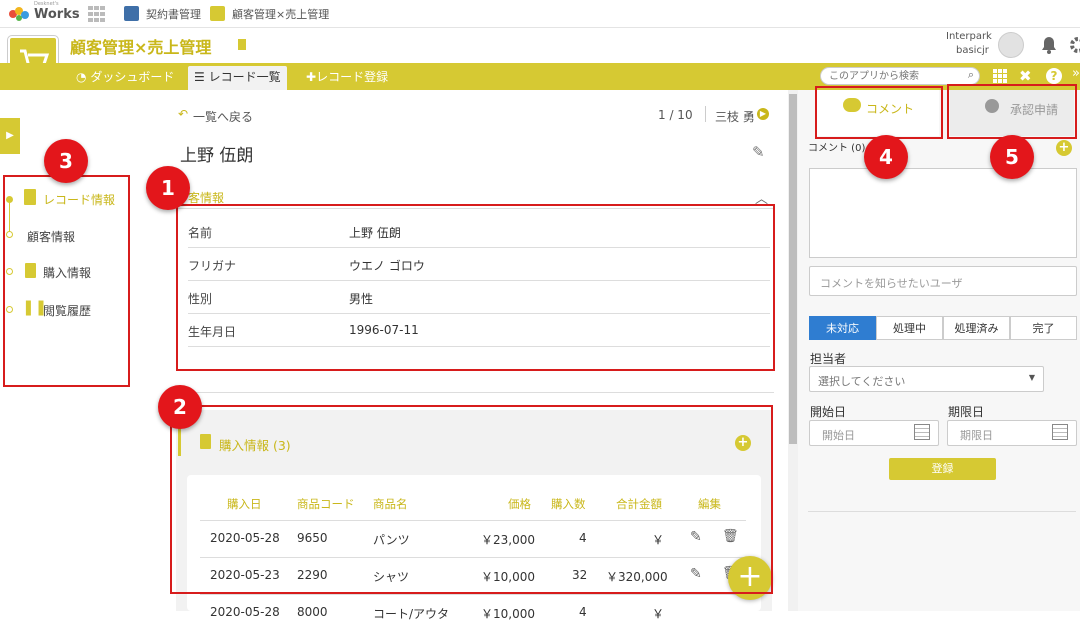 This screenshot has width=1080, height=632. Describe the element at coordinates (311, 77) in the screenshot. I see `plus-icon: ✚` at that location.